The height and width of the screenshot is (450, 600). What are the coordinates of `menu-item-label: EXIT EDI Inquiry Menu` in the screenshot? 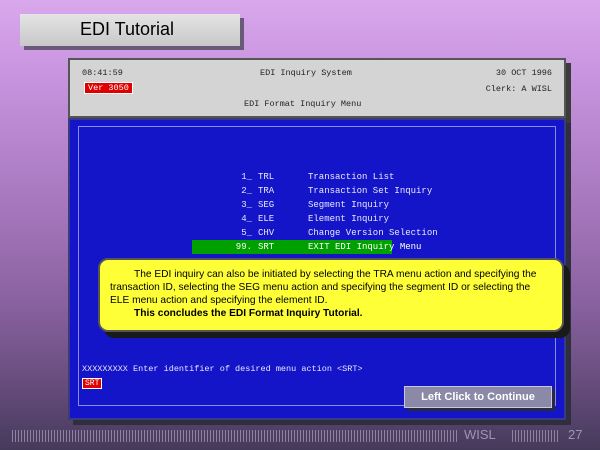 It's located at (365, 247).